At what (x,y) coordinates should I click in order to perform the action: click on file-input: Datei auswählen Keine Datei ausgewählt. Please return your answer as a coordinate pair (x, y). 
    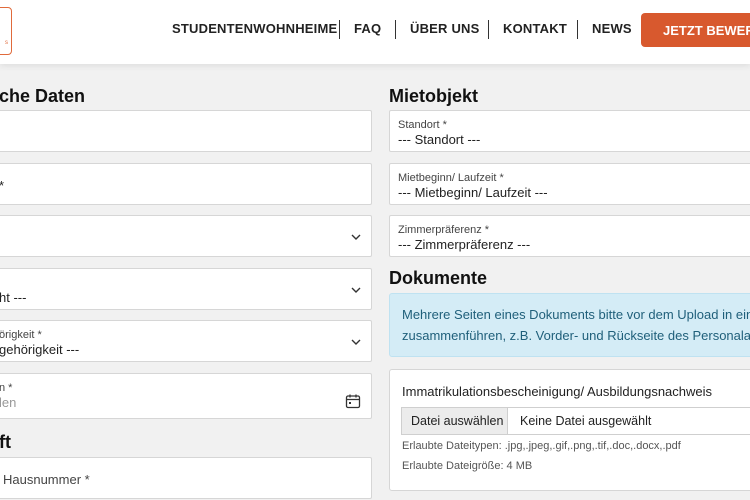
    Looking at the image, I should click on (575, 421).